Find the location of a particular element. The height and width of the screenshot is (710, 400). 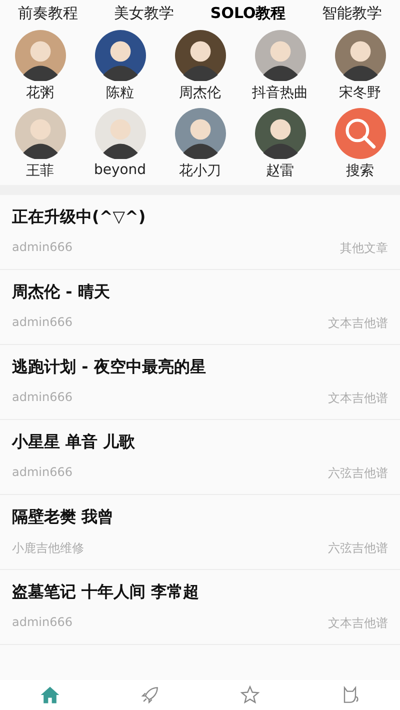

artist-name: 花粥 is located at coordinates (40, 94).